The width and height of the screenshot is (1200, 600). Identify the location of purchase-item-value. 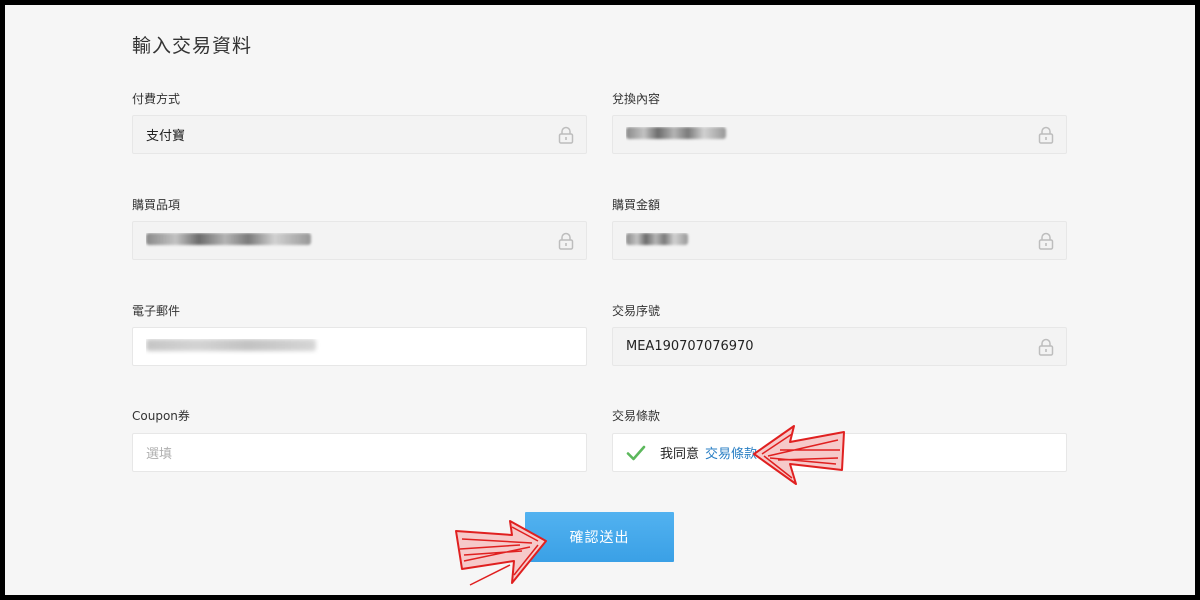
(228, 238).